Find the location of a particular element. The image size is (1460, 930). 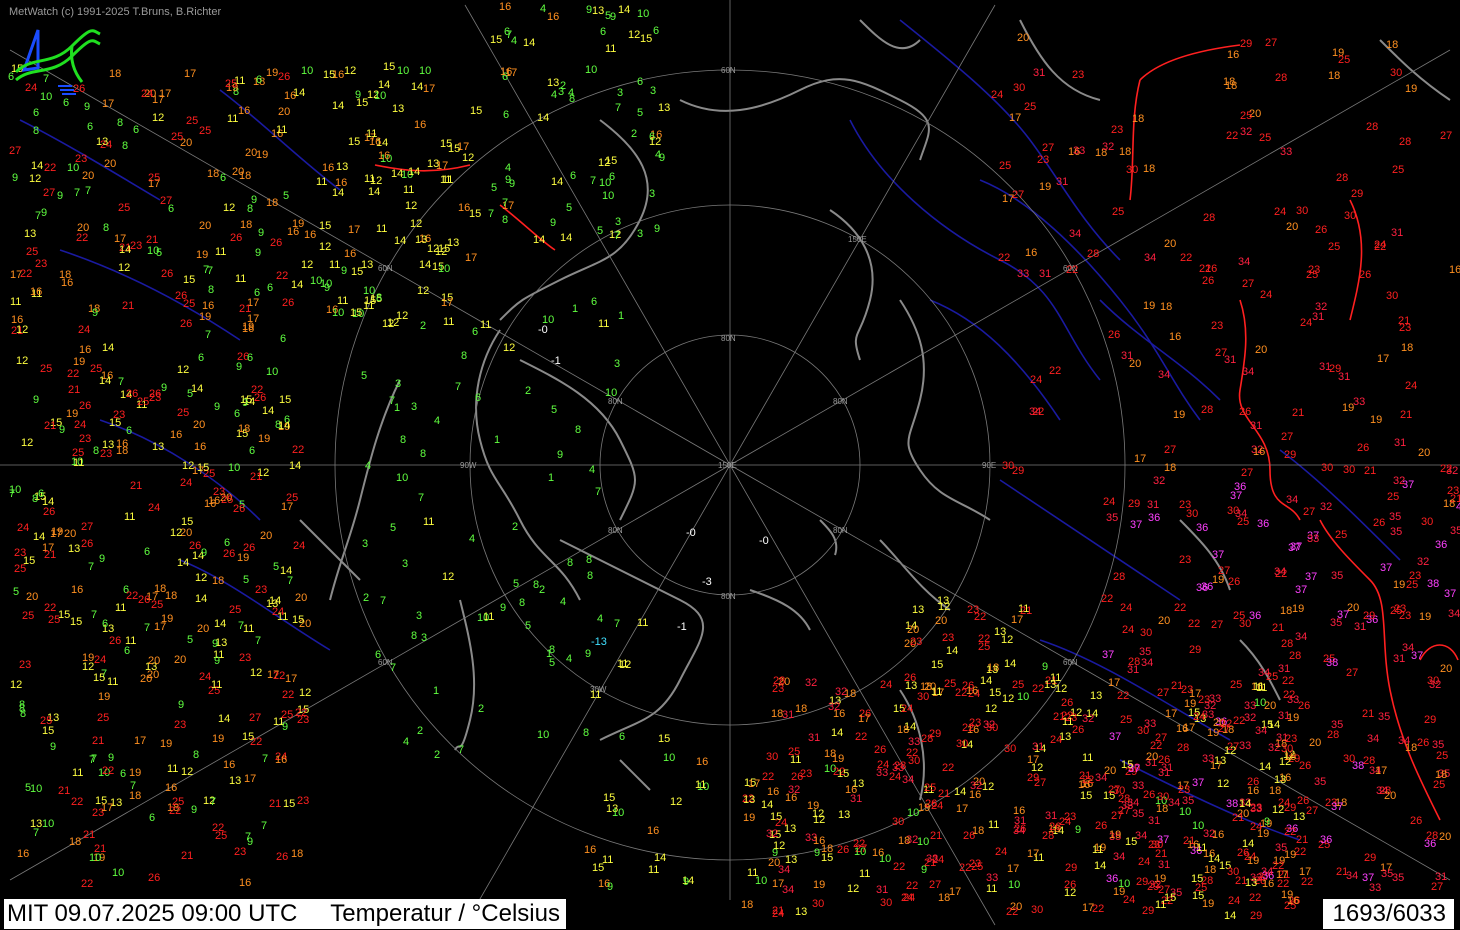

station-value: 3 is located at coordinates (653, 91).